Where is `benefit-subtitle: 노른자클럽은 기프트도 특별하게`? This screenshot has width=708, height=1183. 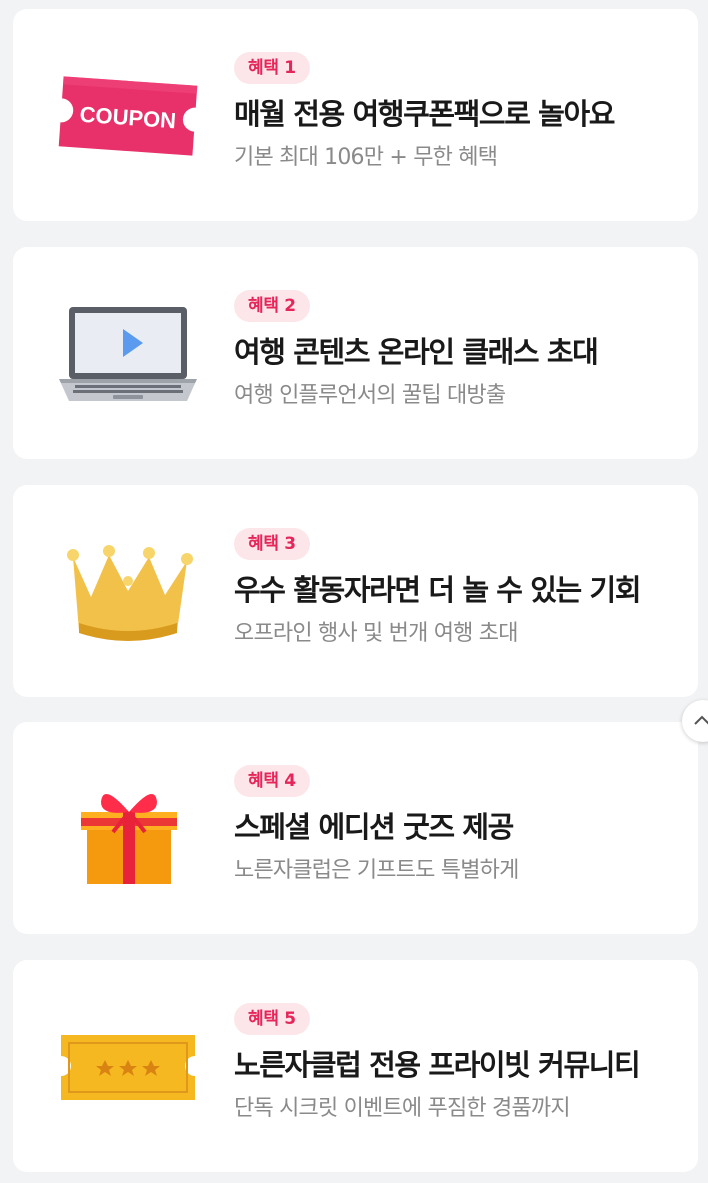 benefit-subtitle: 노른자클럽은 기프트도 특별하게 is located at coordinates (376, 870).